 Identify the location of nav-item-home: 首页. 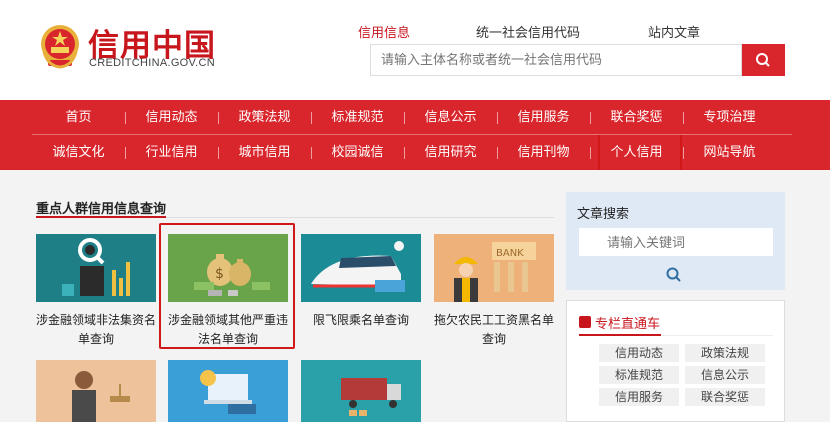
(78, 117).